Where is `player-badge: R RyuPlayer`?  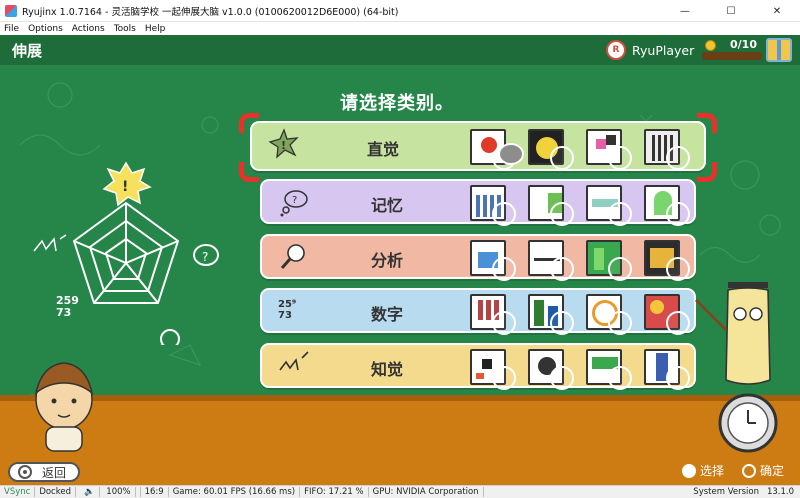
player-badge: R RyuPlayer is located at coordinates (656, 50).